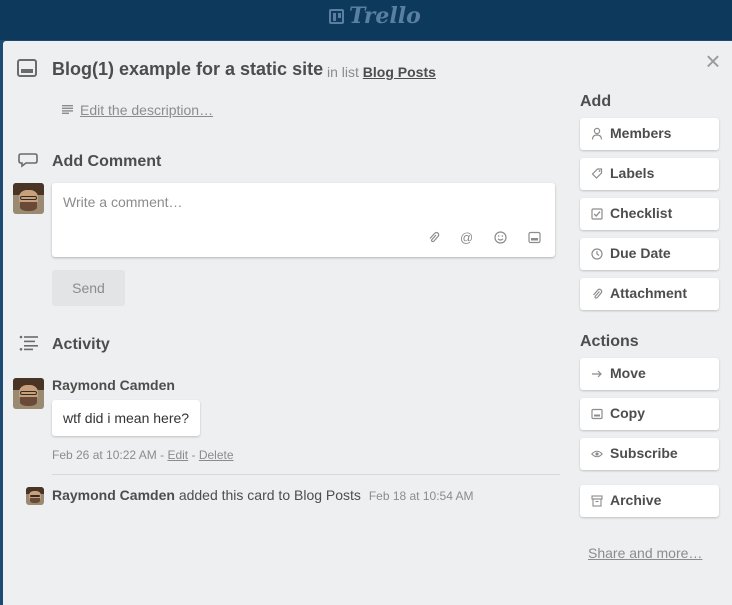 The height and width of the screenshot is (605, 732). What do you see at coordinates (597, 501) in the screenshot?
I see `archive-icon` at bounding box center [597, 501].